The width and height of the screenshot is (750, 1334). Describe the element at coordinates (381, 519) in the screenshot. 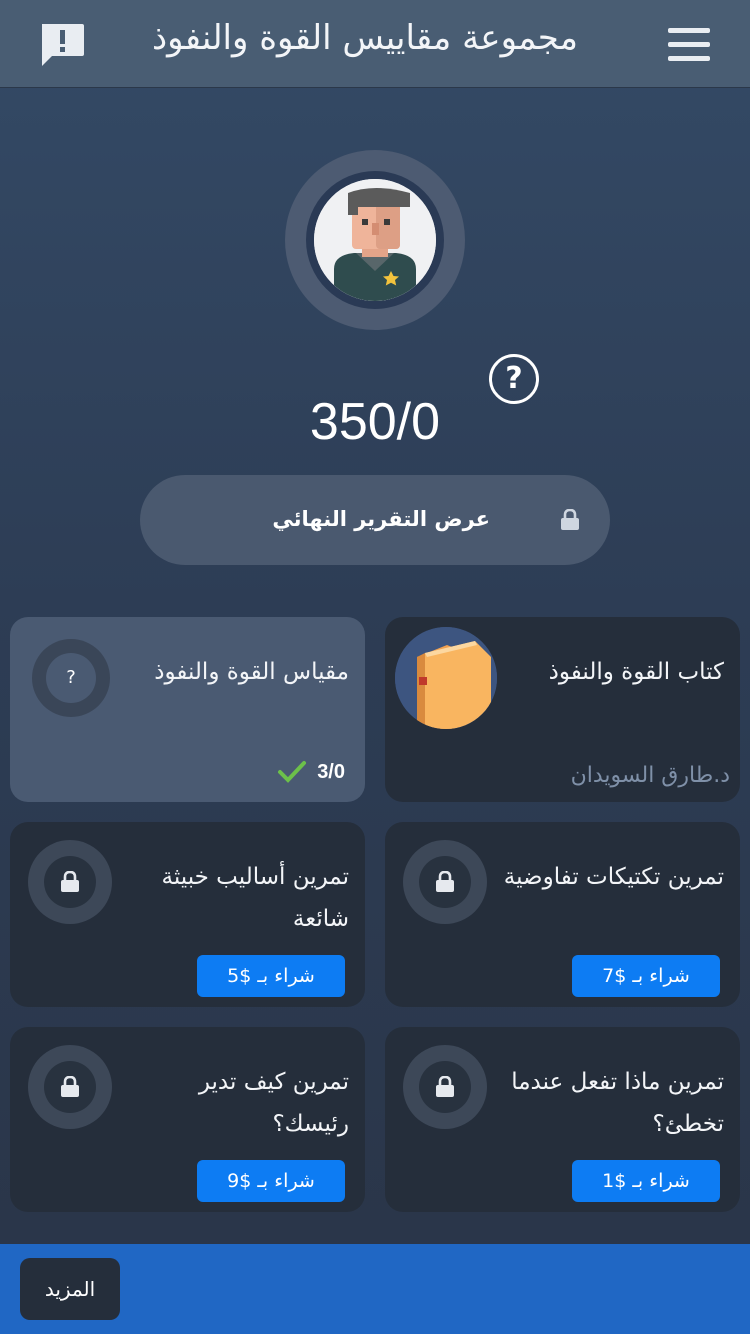

I see `final-report-label: عرض التقرير النهائي` at that location.